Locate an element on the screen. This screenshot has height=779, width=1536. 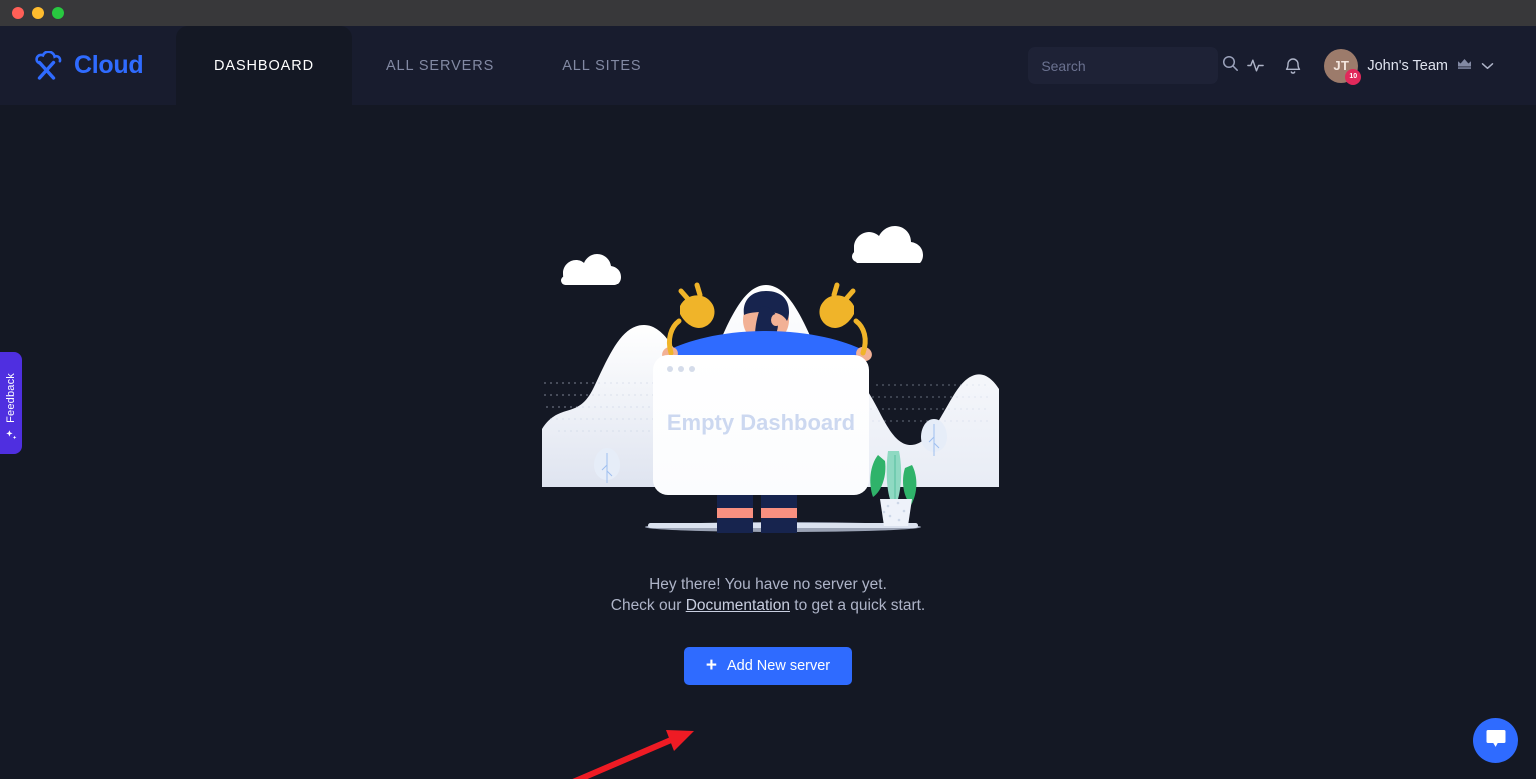
activity-pulse-icon is located at coordinates (1255, 66).